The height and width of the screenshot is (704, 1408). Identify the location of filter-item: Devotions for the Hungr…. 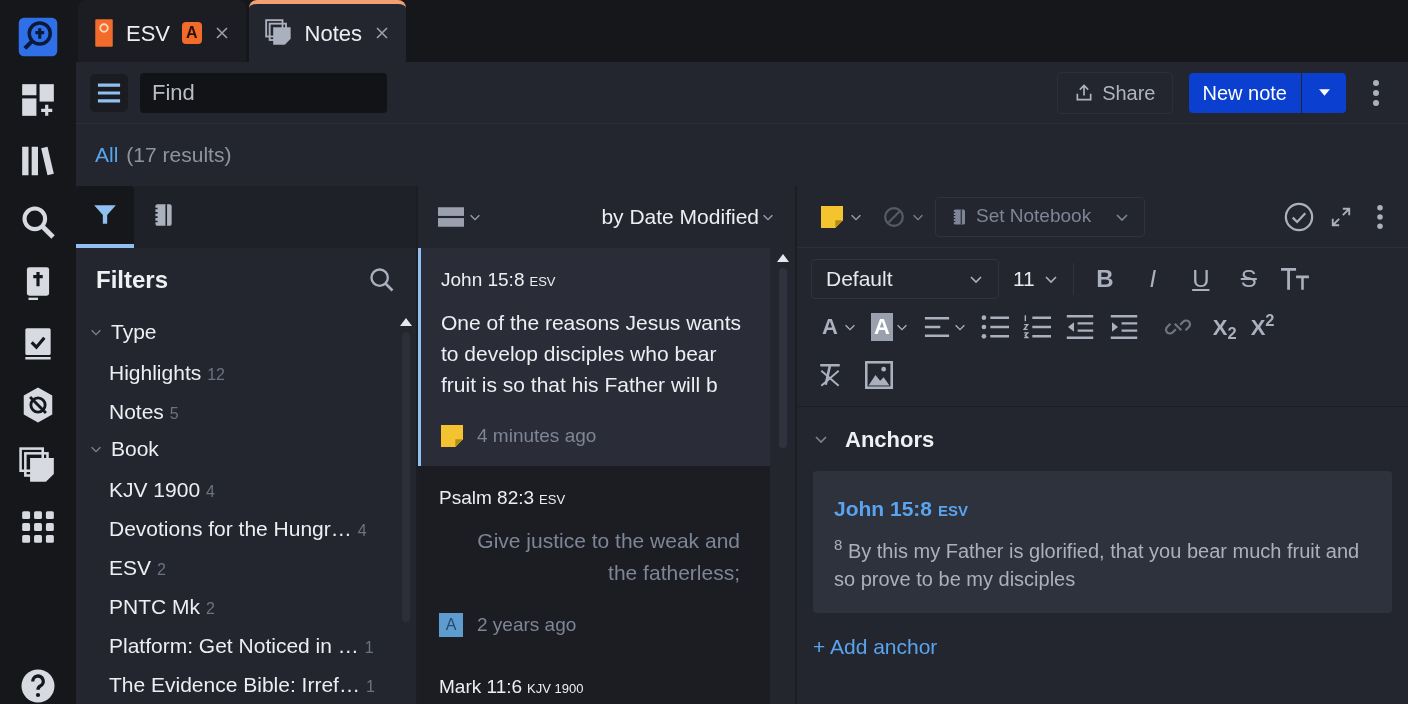
(230, 529).